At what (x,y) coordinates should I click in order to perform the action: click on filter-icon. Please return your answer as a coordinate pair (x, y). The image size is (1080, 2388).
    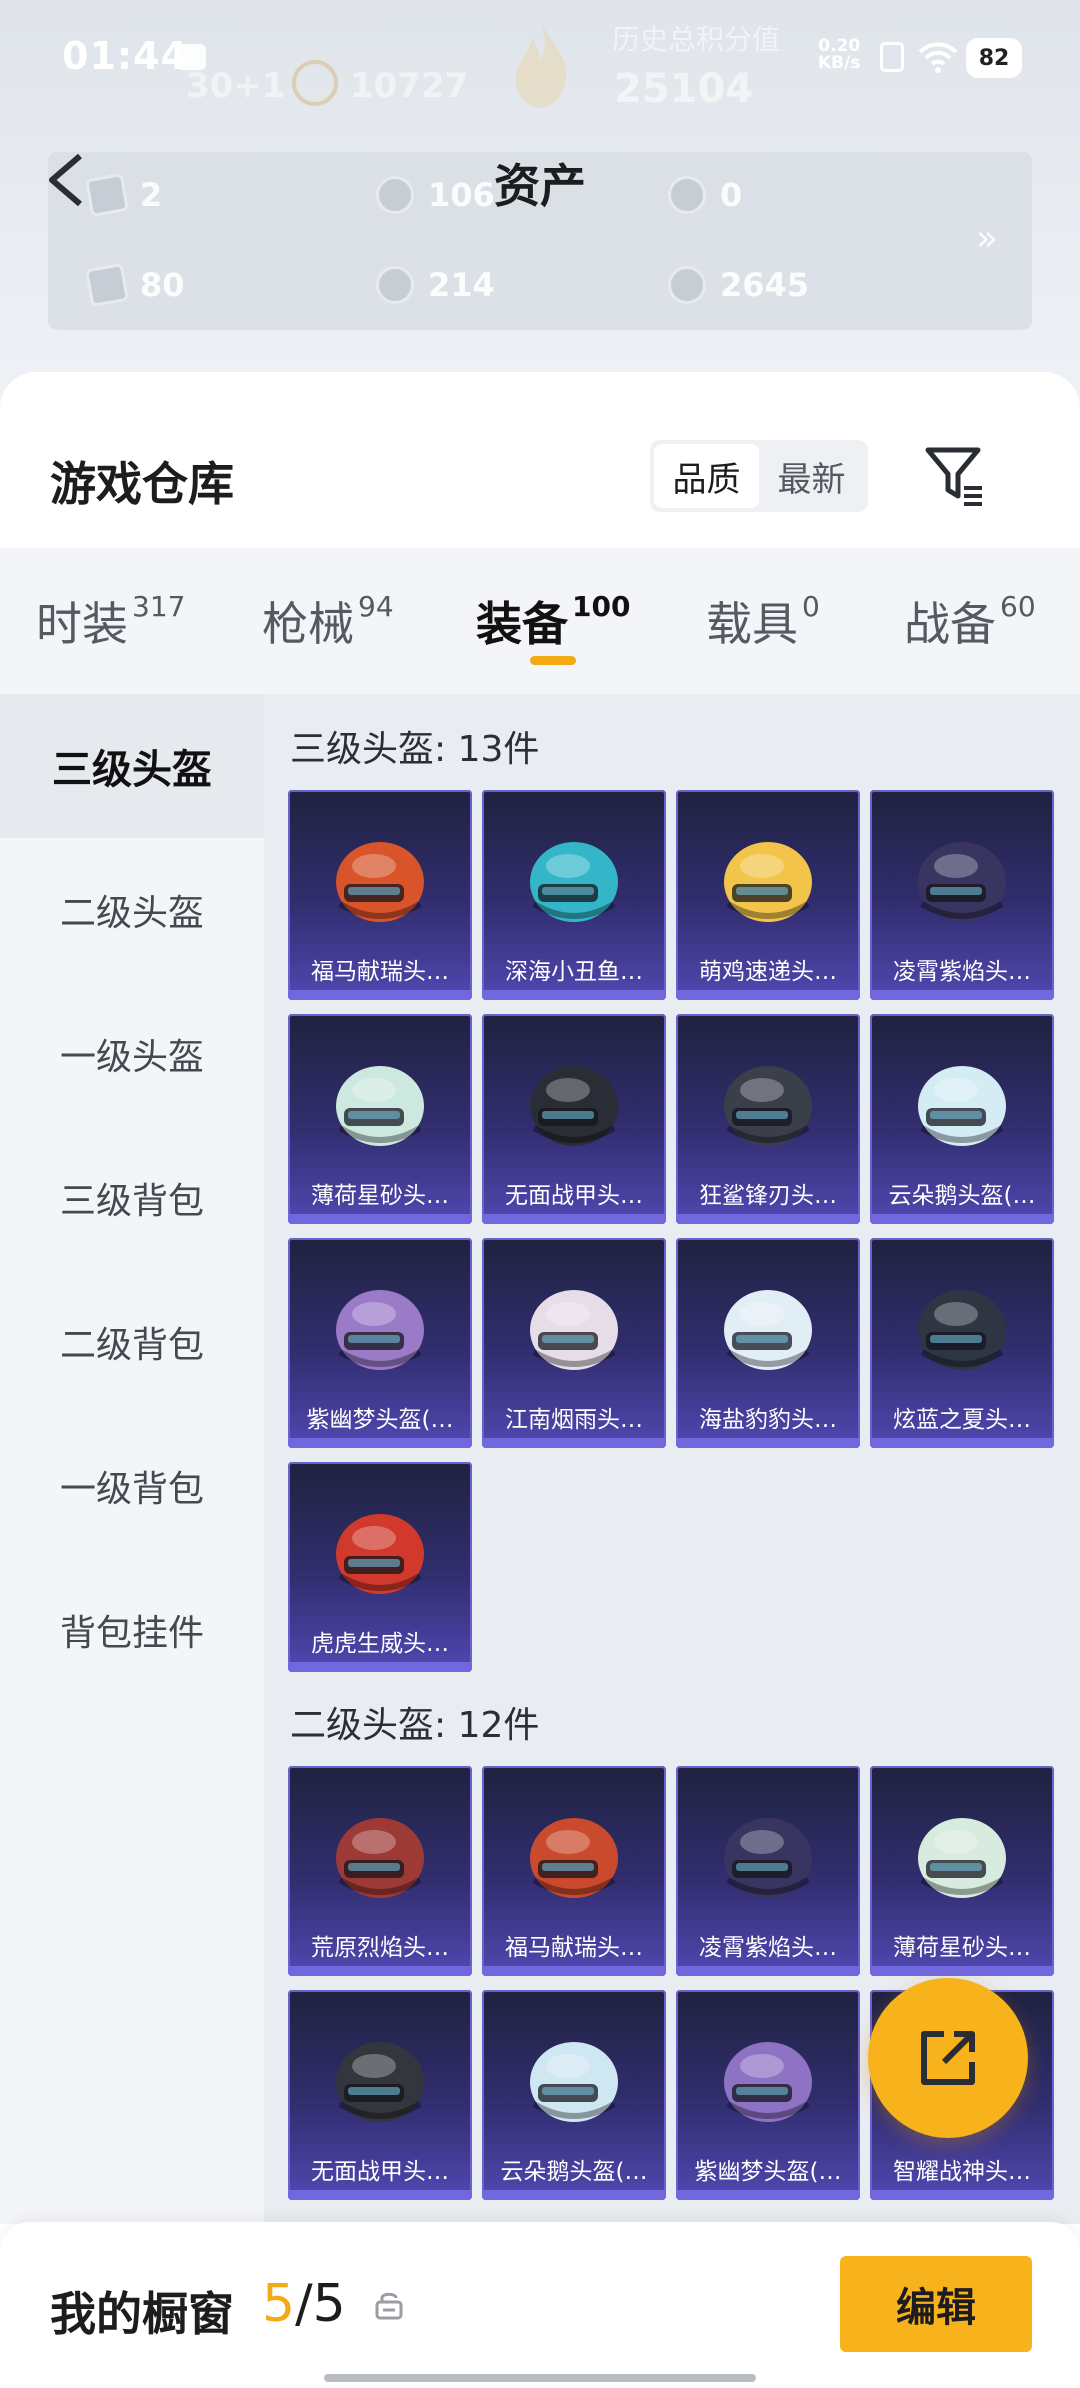
    Looking at the image, I should click on (953, 476).